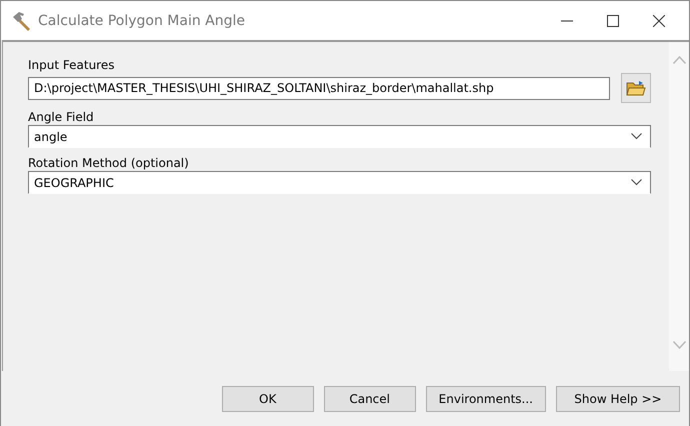 This screenshot has height=426, width=690. Describe the element at coordinates (142, 20) in the screenshot. I see `window-title: Calculate Polygon Main Angle` at that location.